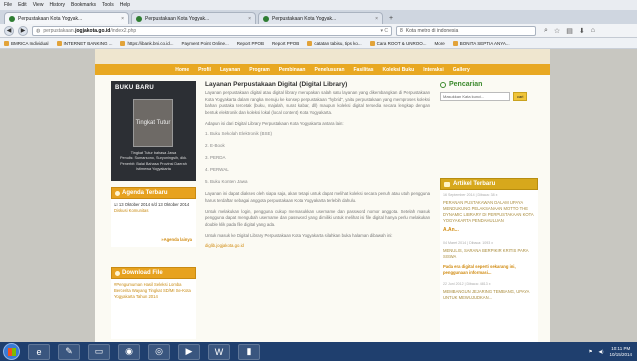 The image size is (637, 361). What do you see at coordinates (153, 211) in the screenshot?
I see `agenda-item-link: Diskusi Komunitas` at bounding box center [153, 211].